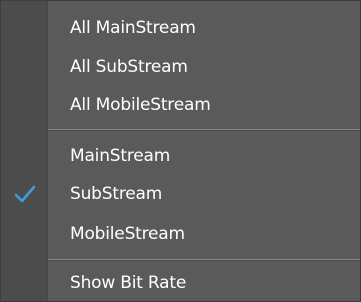 Image resolution: width=361 pixels, height=302 pixels. What do you see at coordinates (140, 105) in the screenshot?
I see `menu-item-label: All MobileStream` at bounding box center [140, 105].